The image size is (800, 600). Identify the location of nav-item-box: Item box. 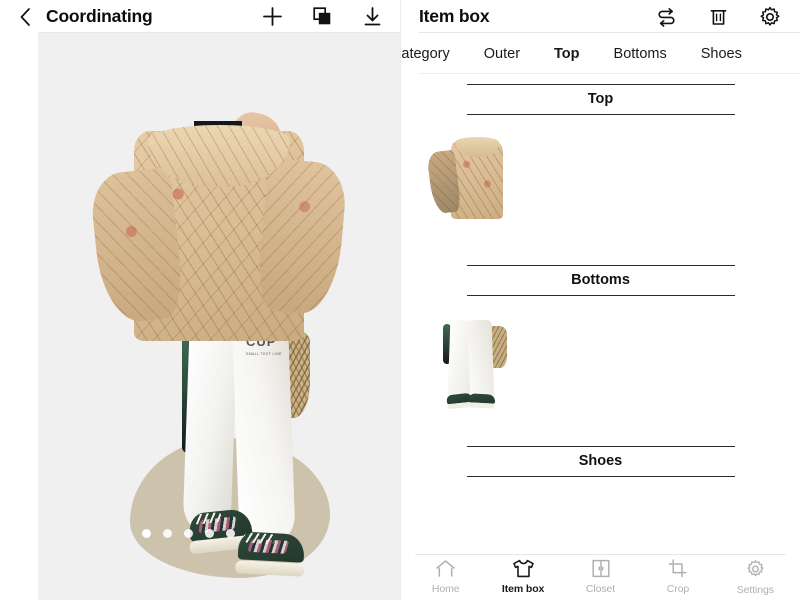
(522, 577).